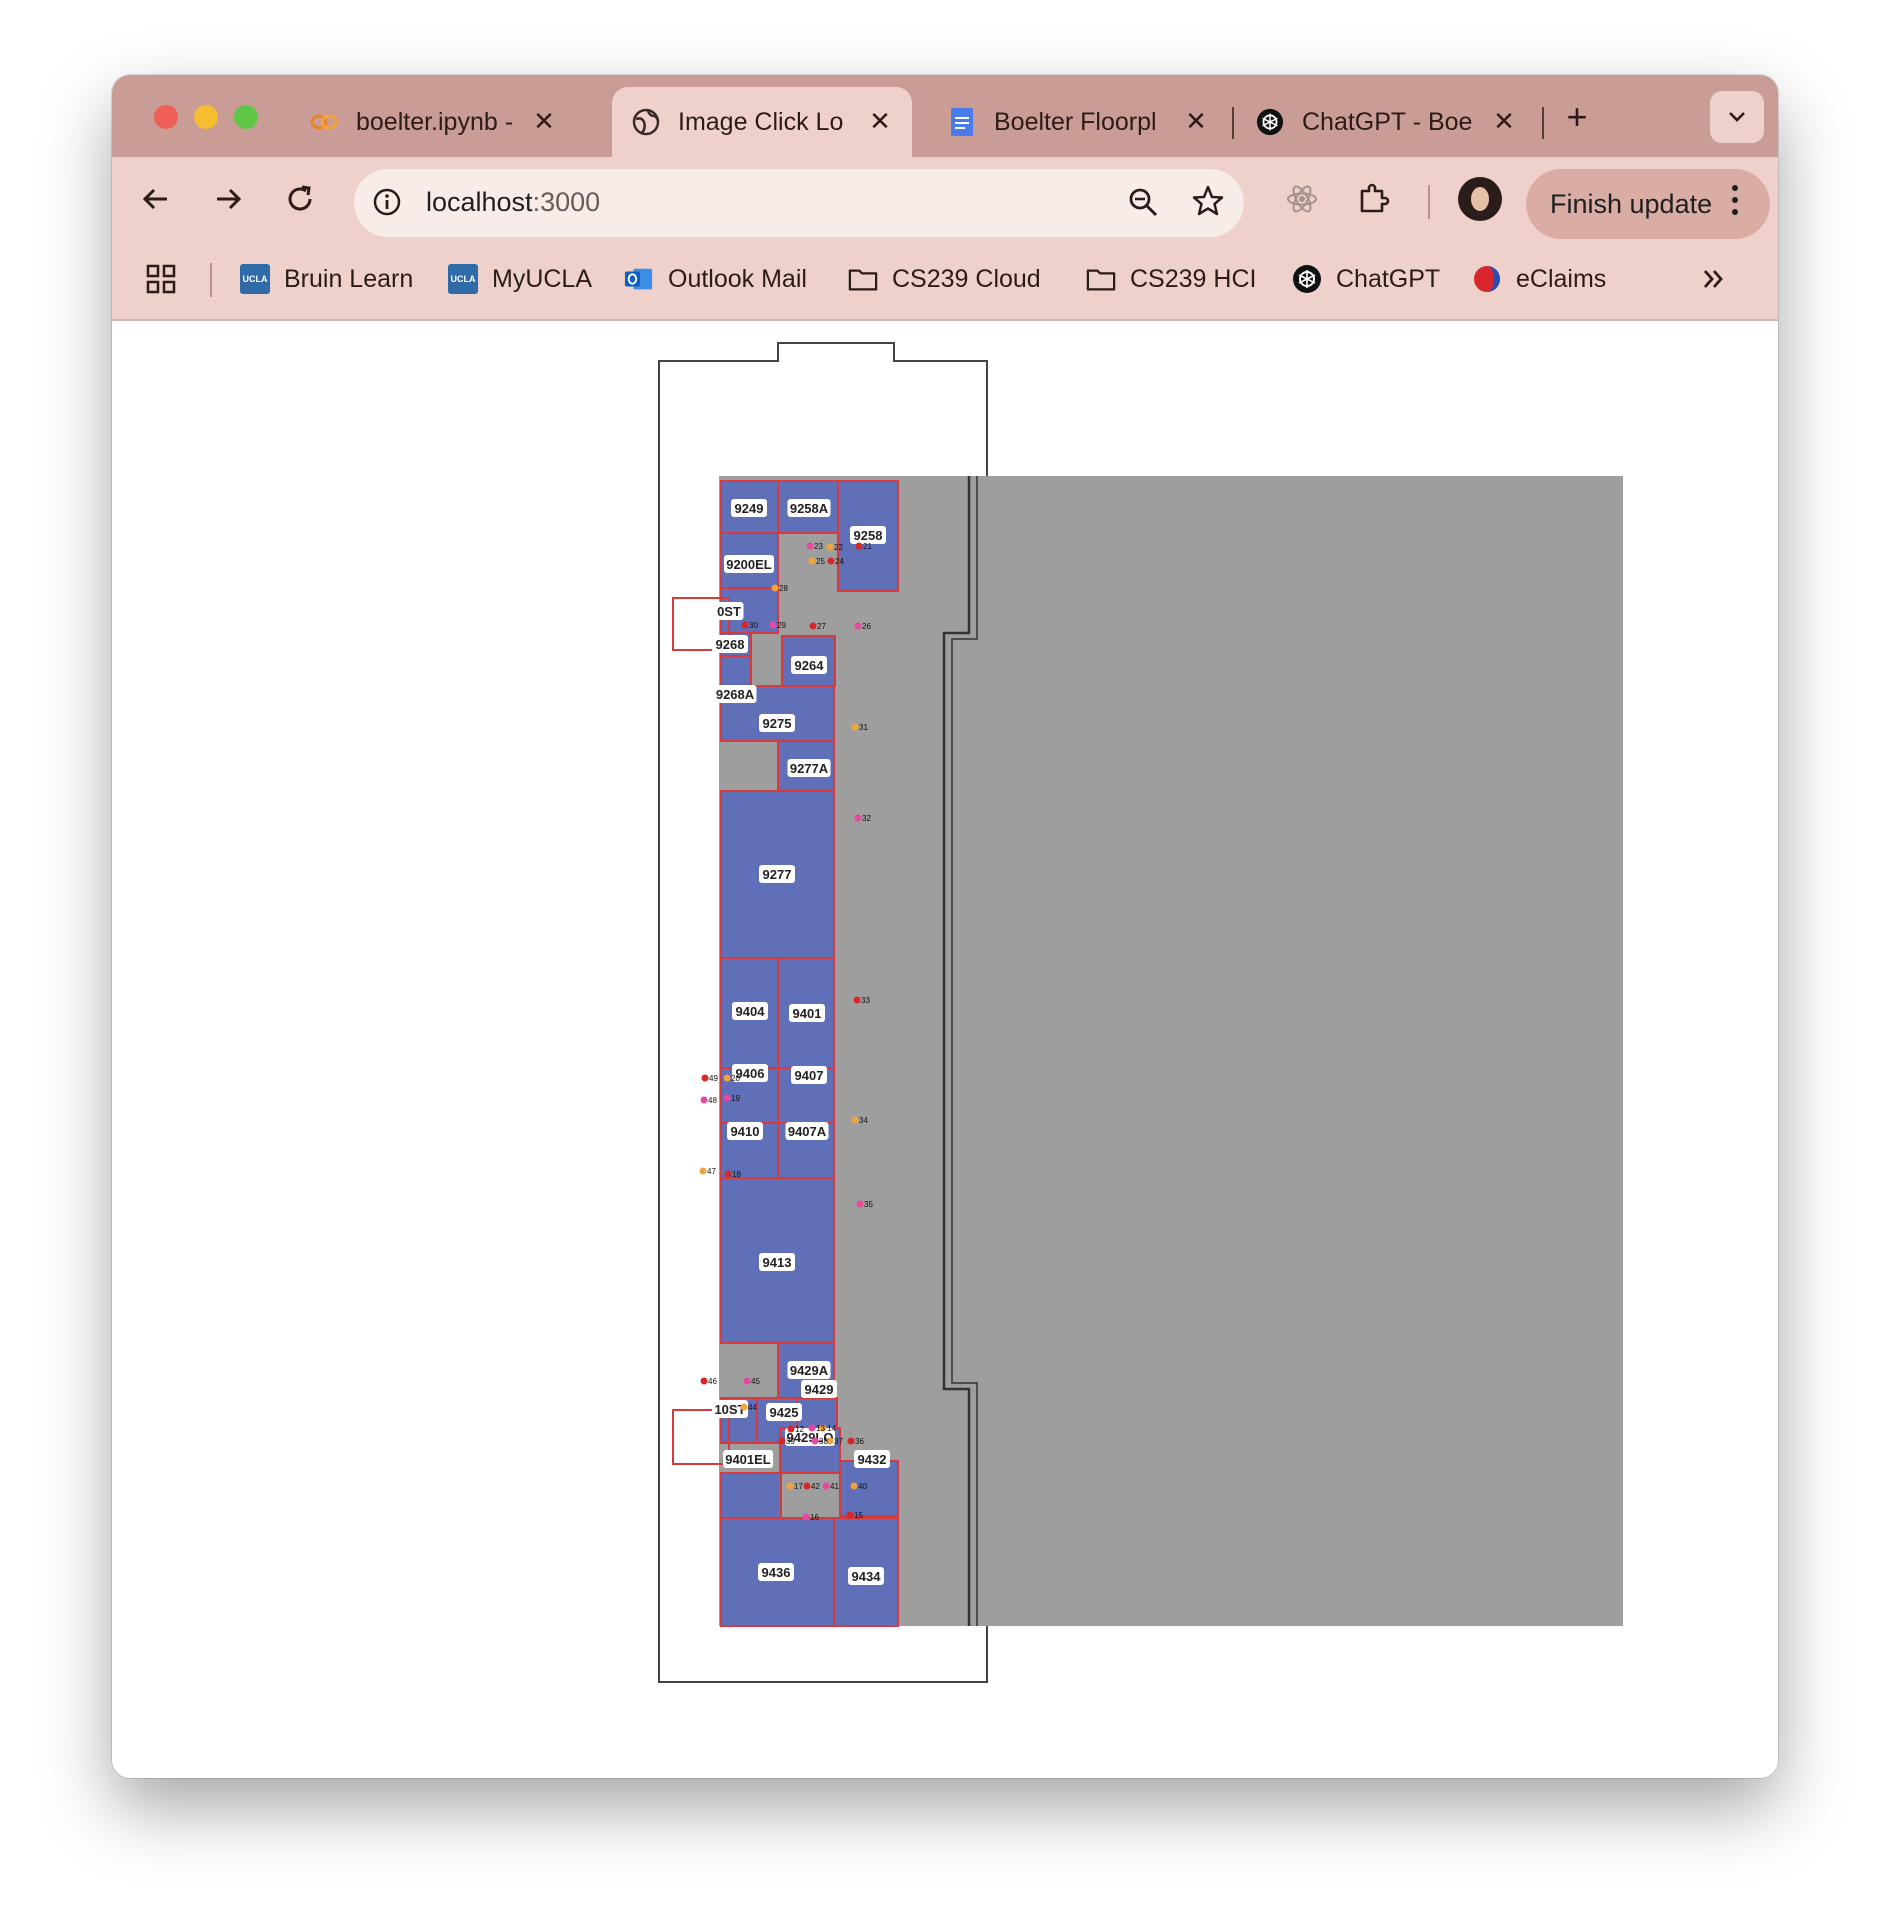 The width and height of the screenshot is (1890, 1926). What do you see at coordinates (711, 1171) in the screenshot?
I see `click-marker-label: 47` at bounding box center [711, 1171].